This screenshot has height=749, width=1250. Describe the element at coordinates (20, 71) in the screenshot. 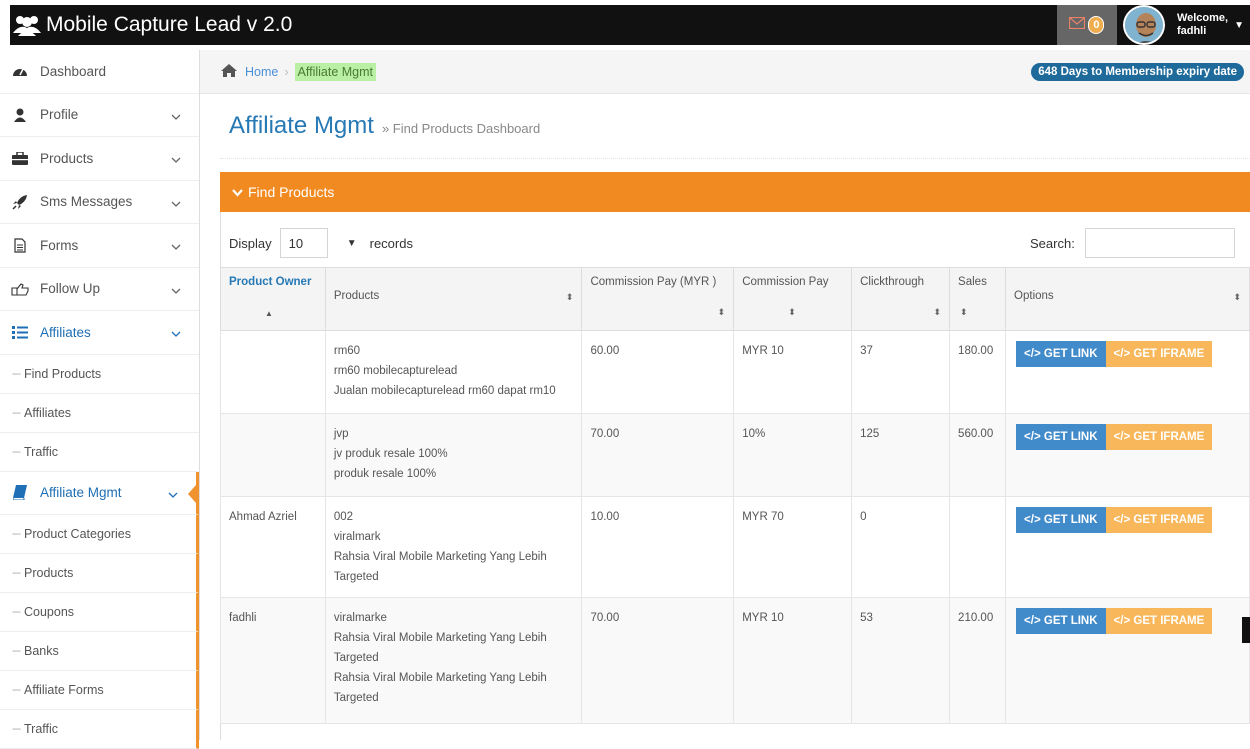

I see `tachometer-icon` at that location.